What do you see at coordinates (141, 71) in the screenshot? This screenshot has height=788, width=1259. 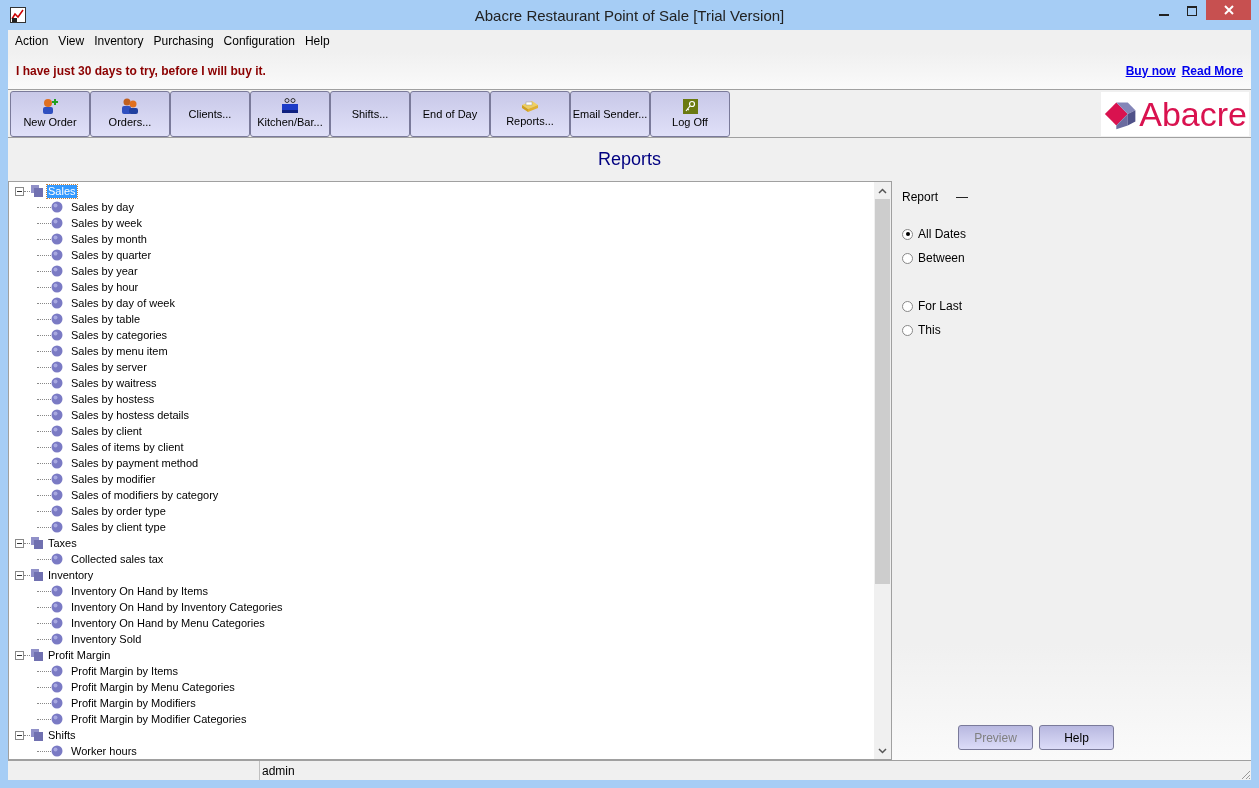 I see `trial-message: I have just 30 days to try, before I will buy it.` at bounding box center [141, 71].